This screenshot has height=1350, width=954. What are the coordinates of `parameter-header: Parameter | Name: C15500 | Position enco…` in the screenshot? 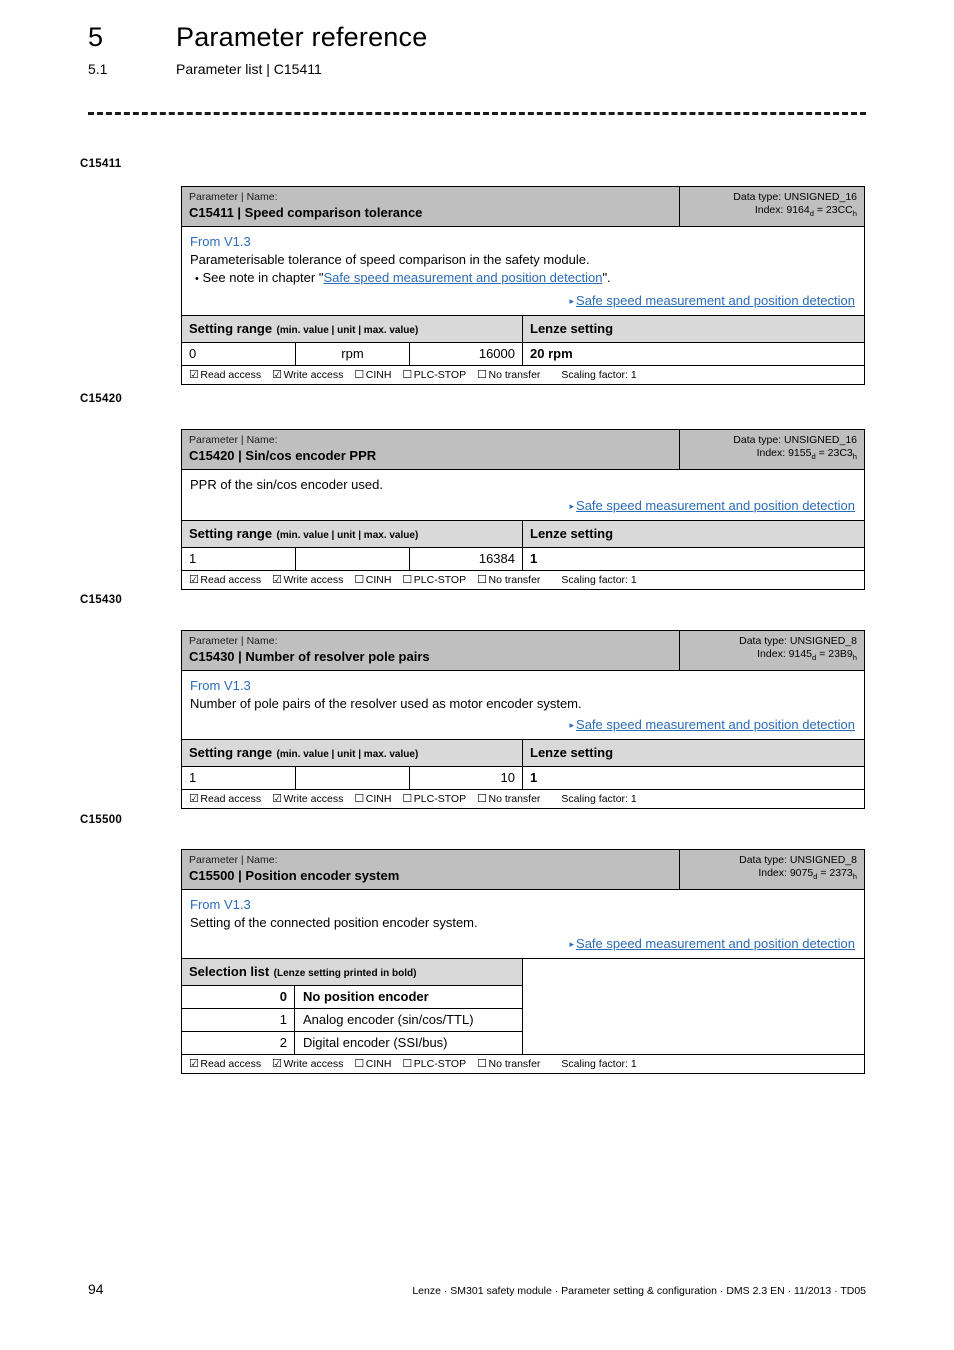 It's located at (523, 870).